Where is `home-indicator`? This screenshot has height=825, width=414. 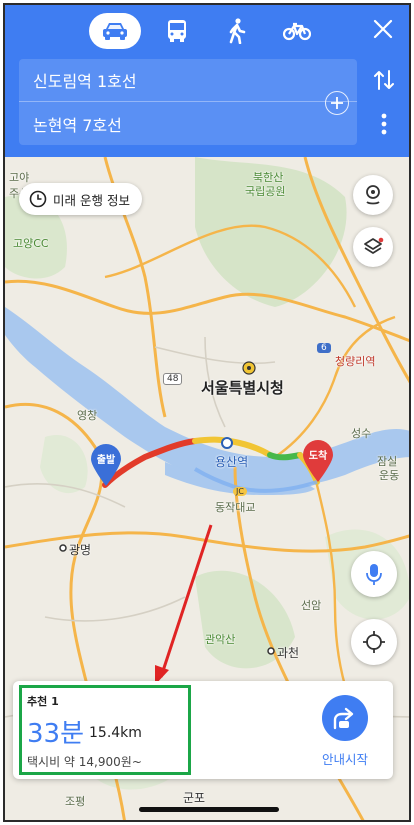
home-indicator is located at coordinates (209, 809).